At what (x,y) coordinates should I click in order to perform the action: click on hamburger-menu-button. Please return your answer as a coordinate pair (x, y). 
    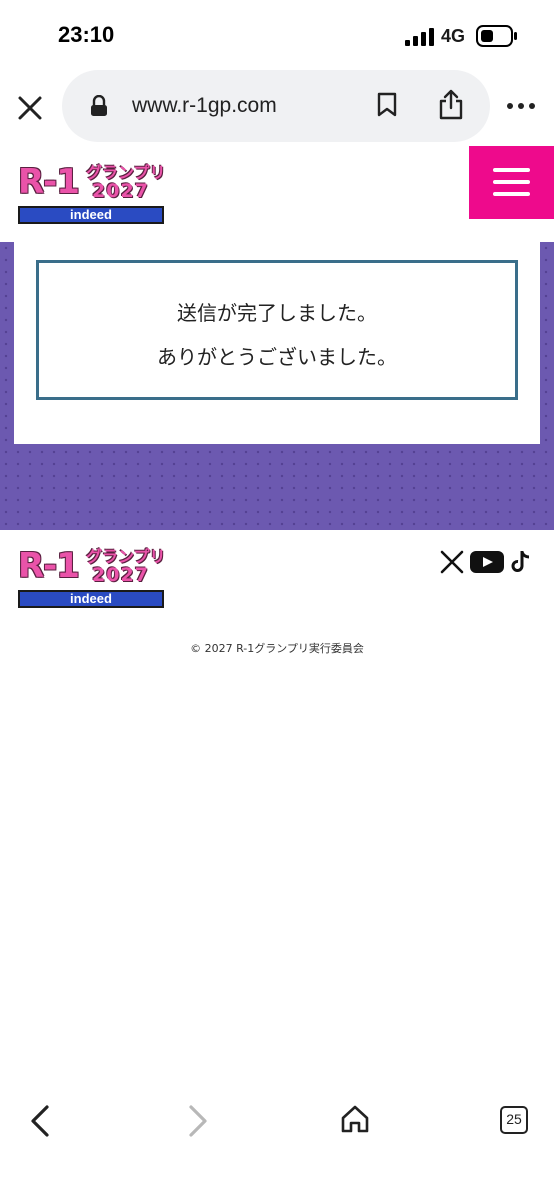
    Looking at the image, I should click on (511, 182).